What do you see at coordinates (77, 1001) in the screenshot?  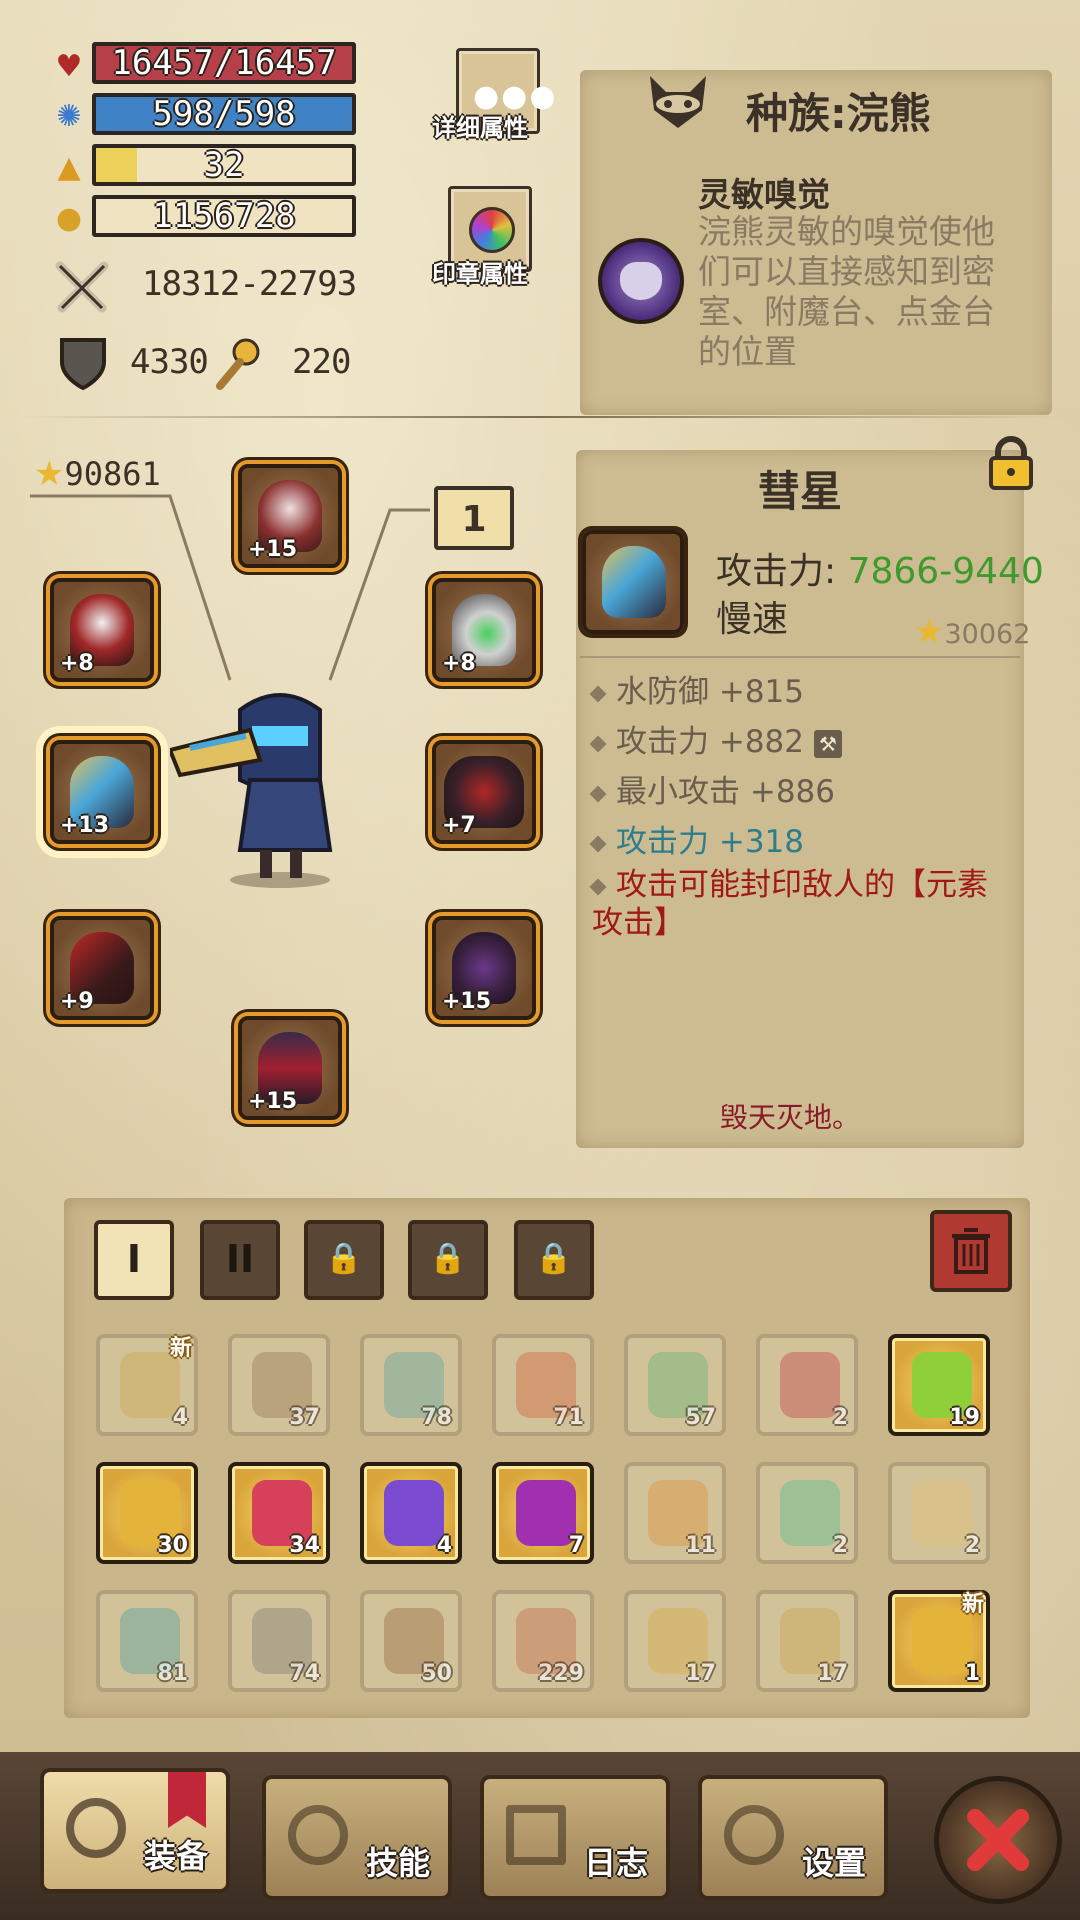 I see `slot-level: +9` at bounding box center [77, 1001].